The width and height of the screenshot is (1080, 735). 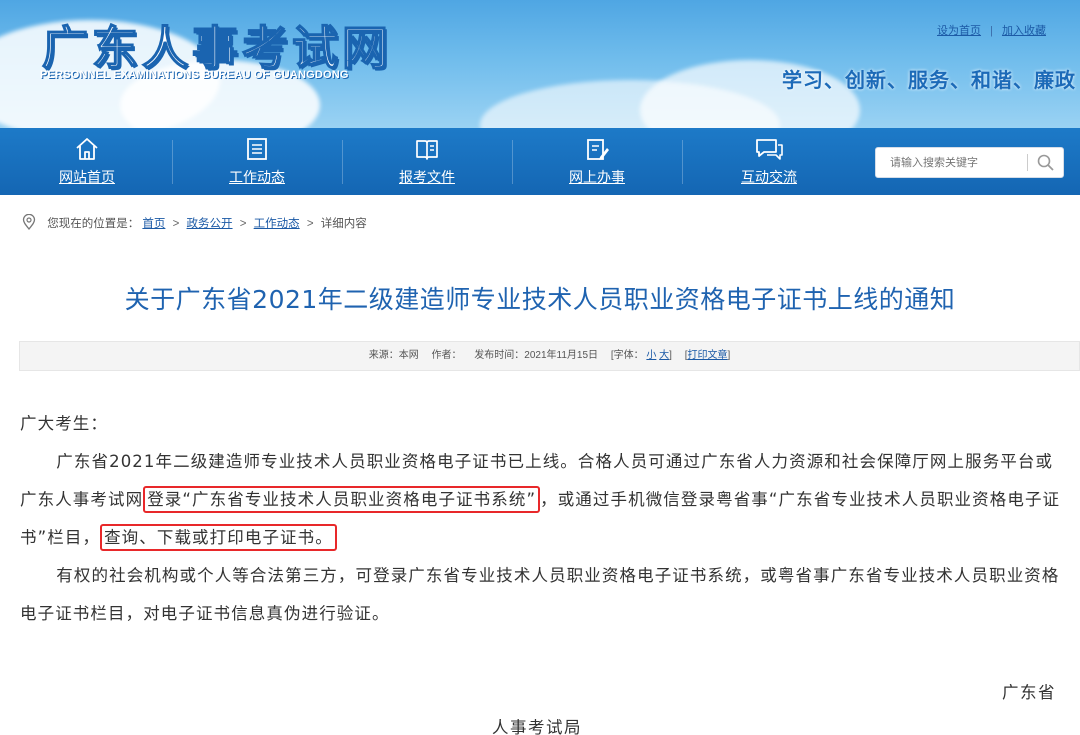 I want to click on nav-item-work-news: 工作动态, so click(x=257, y=161).